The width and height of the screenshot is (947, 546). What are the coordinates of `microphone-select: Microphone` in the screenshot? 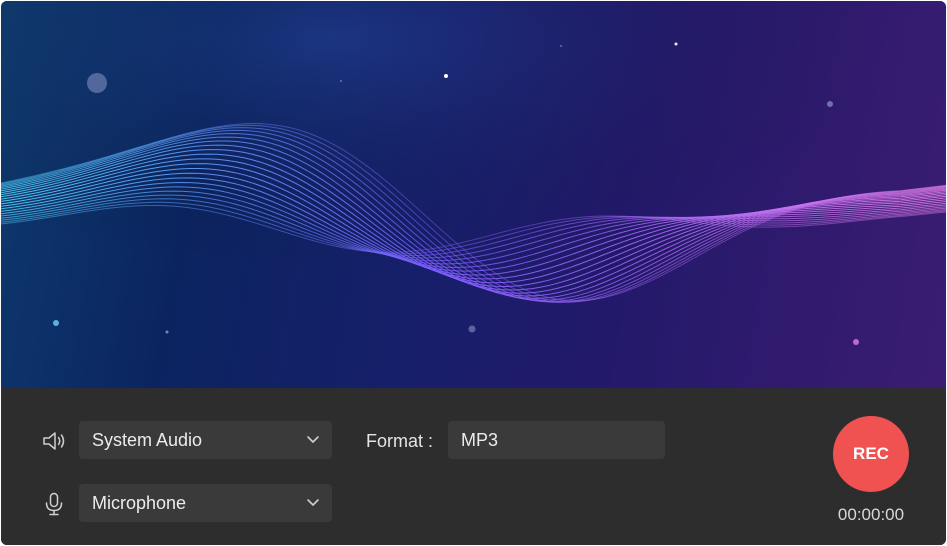 It's located at (205, 503).